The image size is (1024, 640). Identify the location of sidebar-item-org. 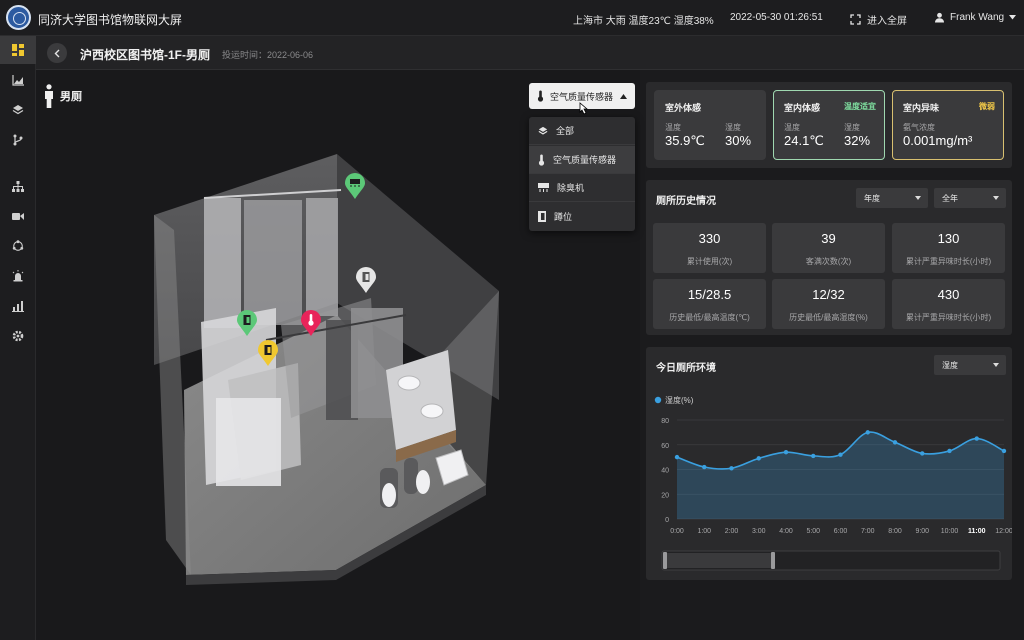
(18, 186).